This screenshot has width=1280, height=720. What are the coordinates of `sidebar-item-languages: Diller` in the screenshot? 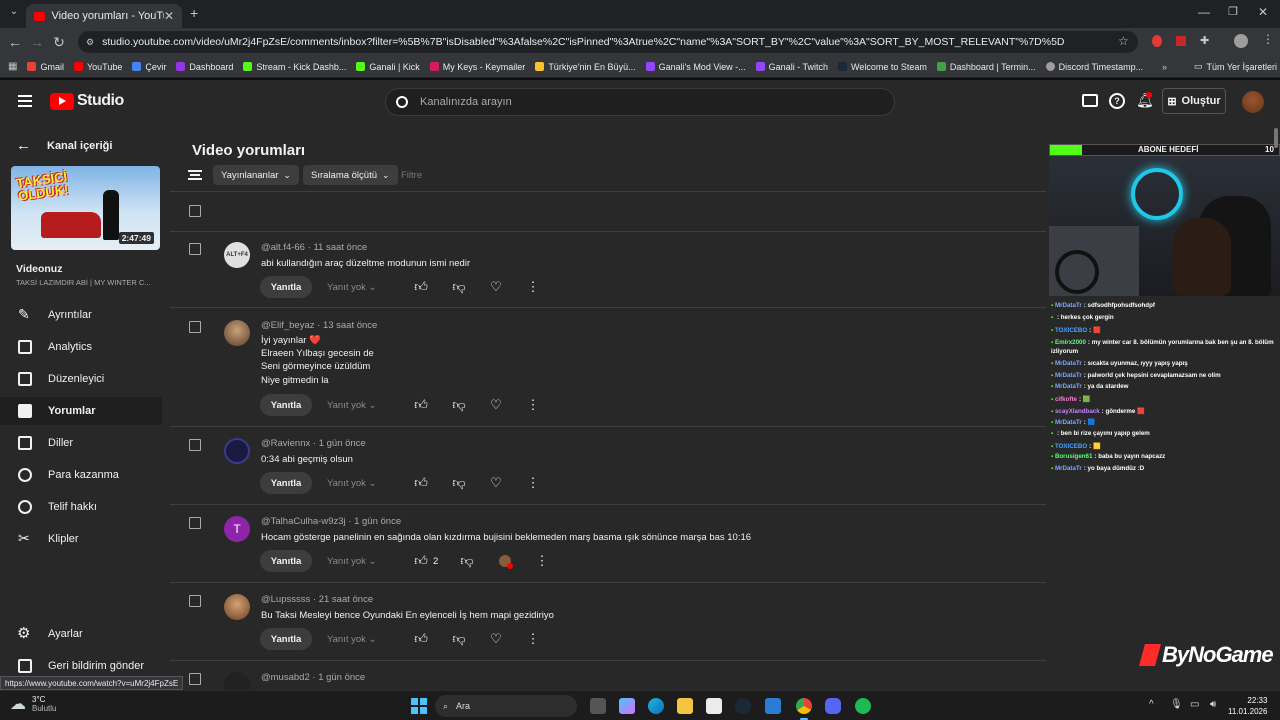 It's located at (81, 443).